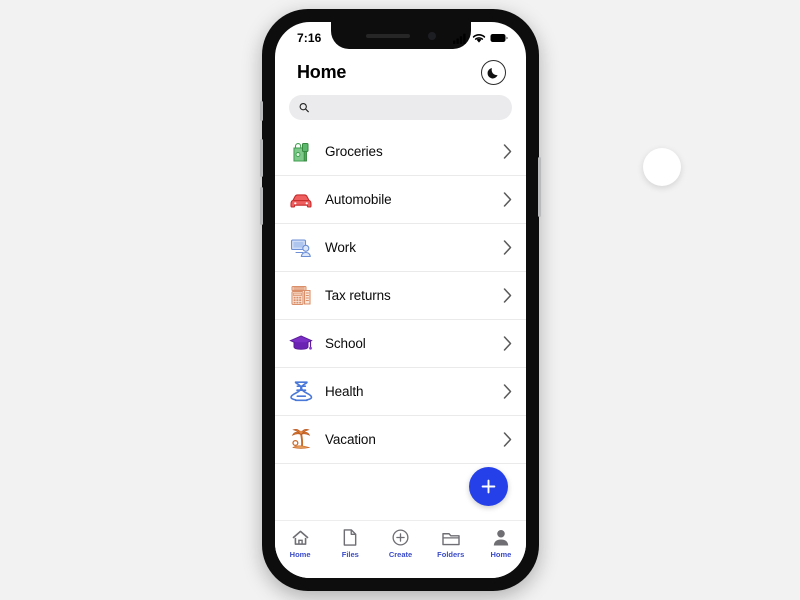 The height and width of the screenshot is (600, 800). What do you see at coordinates (400, 344) in the screenshot?
I see `list-item: School` at bounding box center [400, 344].